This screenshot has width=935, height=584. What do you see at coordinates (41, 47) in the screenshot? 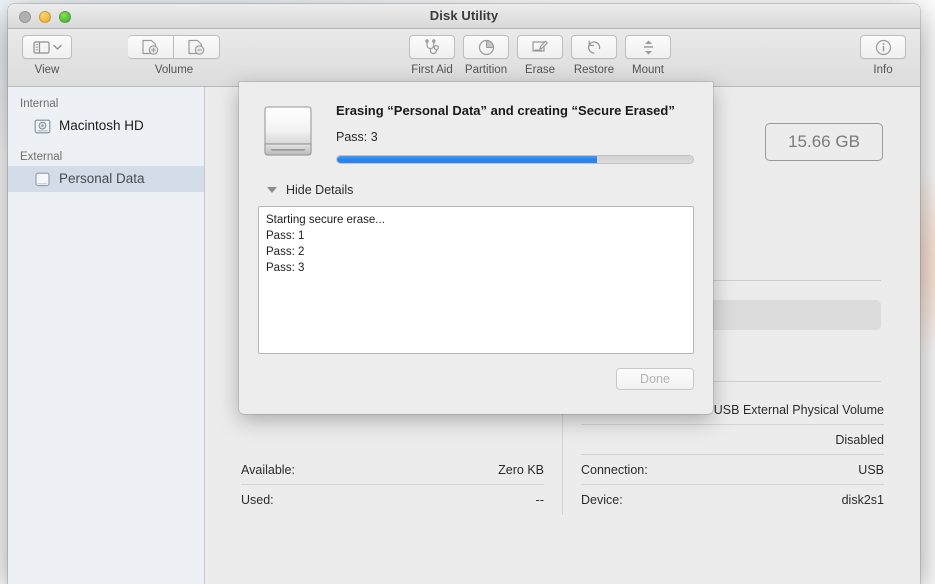
I see `sidebar-icon` at bounding box center [41, 47].